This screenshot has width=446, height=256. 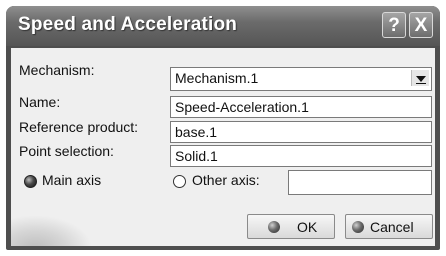 I want to click on main-axis-label: Main axis, so click(x=71, y=180).